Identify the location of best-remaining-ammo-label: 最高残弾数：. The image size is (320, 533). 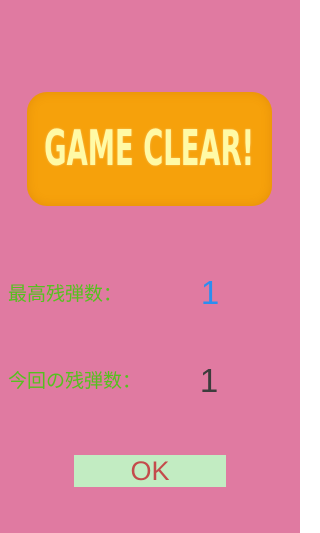
(65, 294).